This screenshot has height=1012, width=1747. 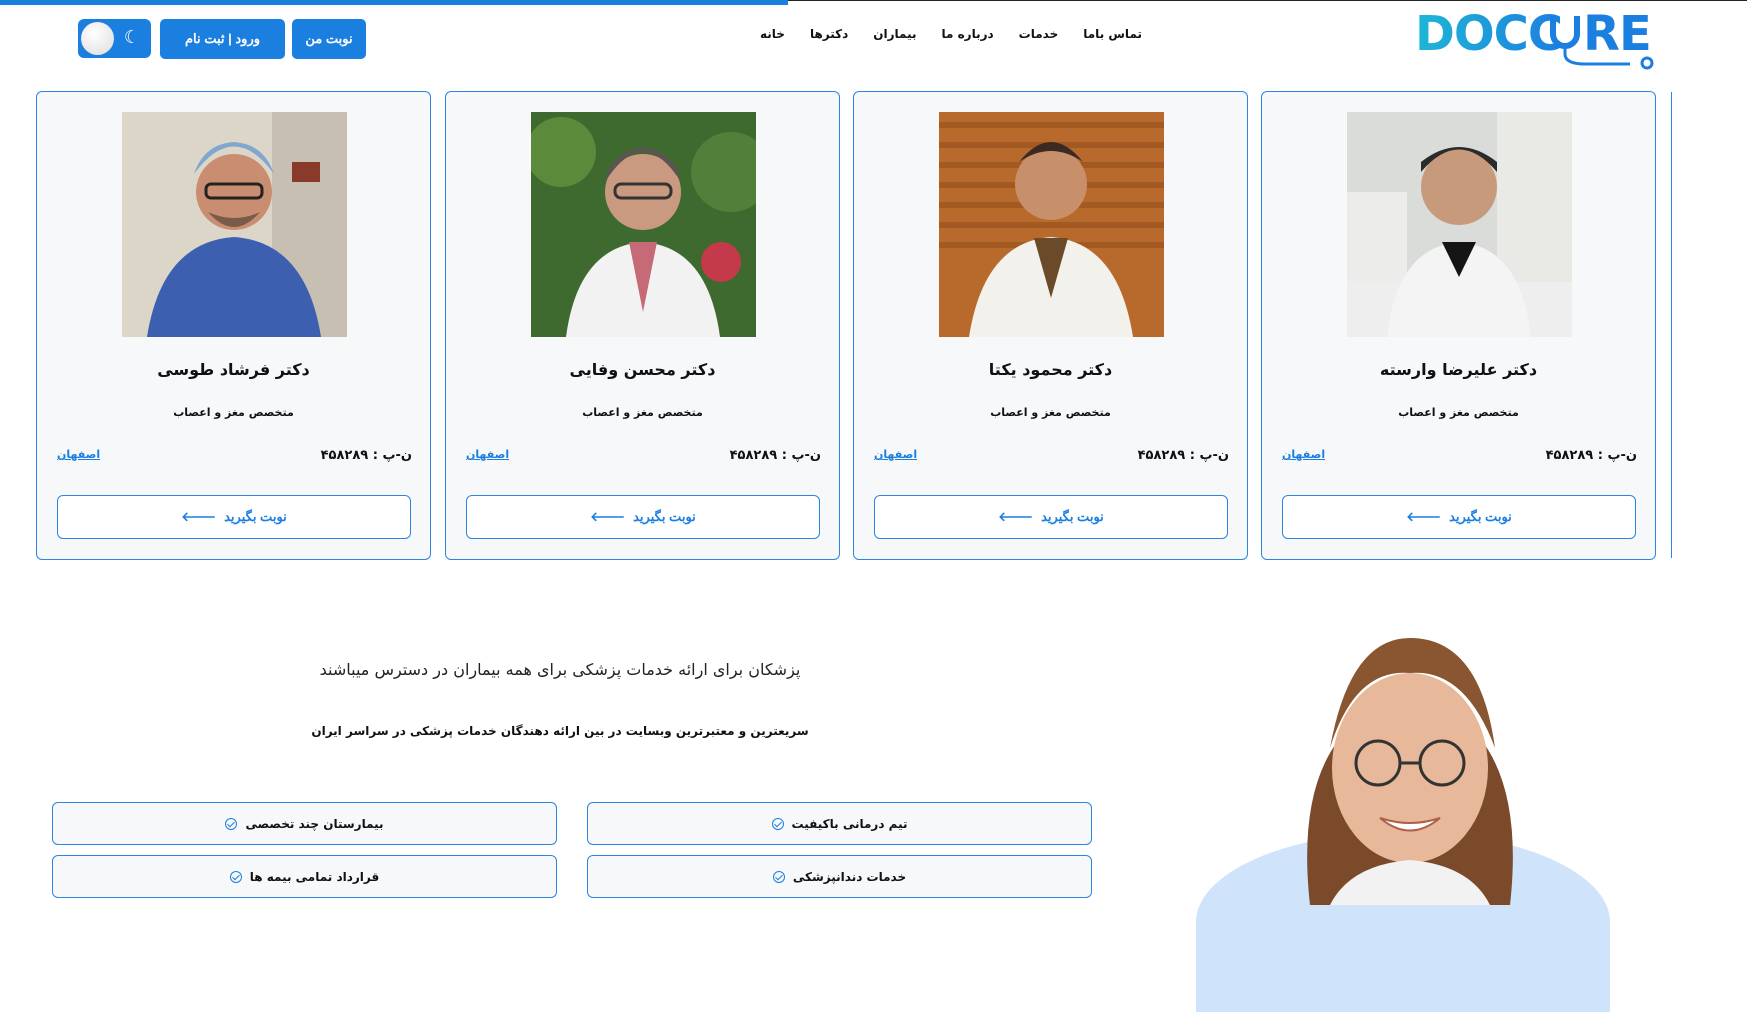 What do you see at coordinates (1112, 34) in the screenshot?
I see `nav-contact: تماس باما` at bounding box center [1112, 34].